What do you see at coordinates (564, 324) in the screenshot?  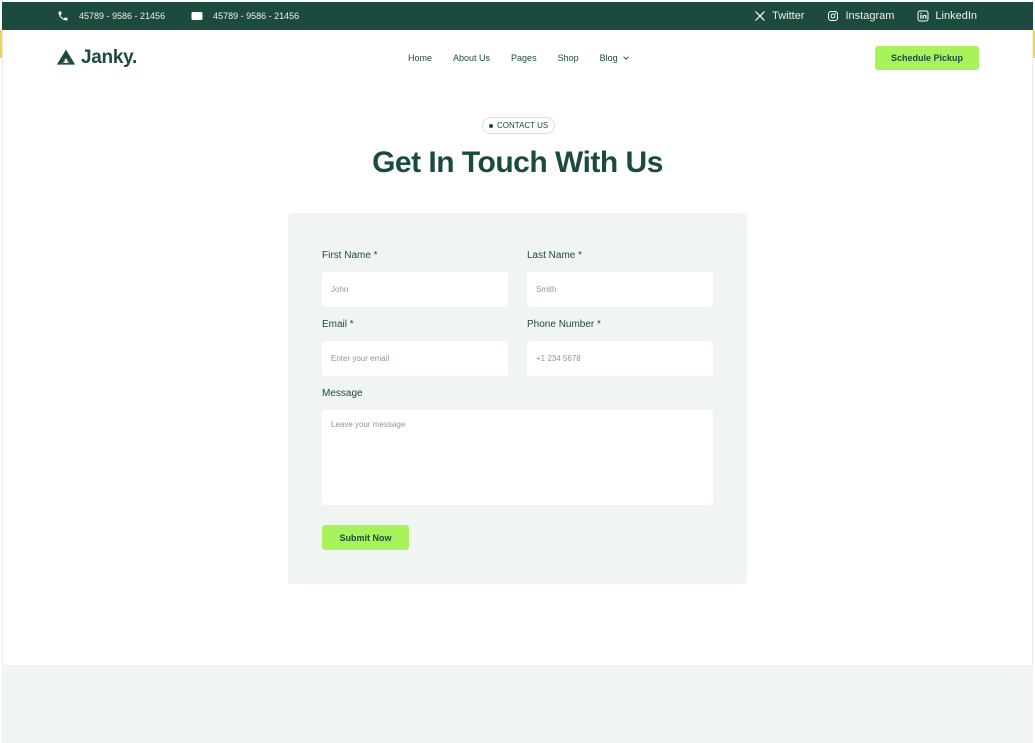 I see `phone-number-label: Phone Number *` at bounding box center [564, 324].